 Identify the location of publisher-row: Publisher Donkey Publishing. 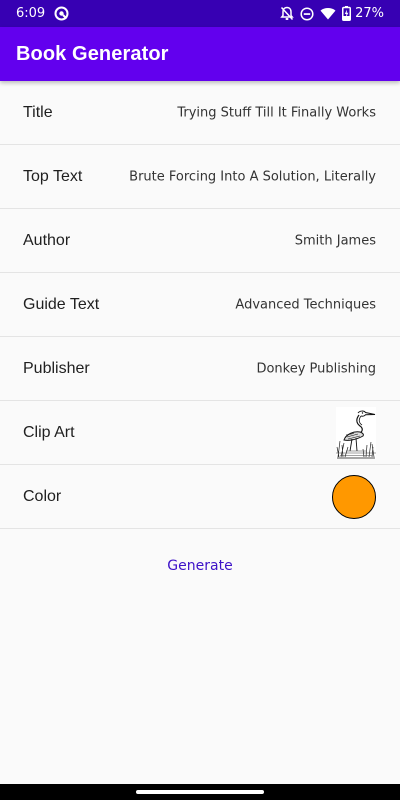
(200, 369).